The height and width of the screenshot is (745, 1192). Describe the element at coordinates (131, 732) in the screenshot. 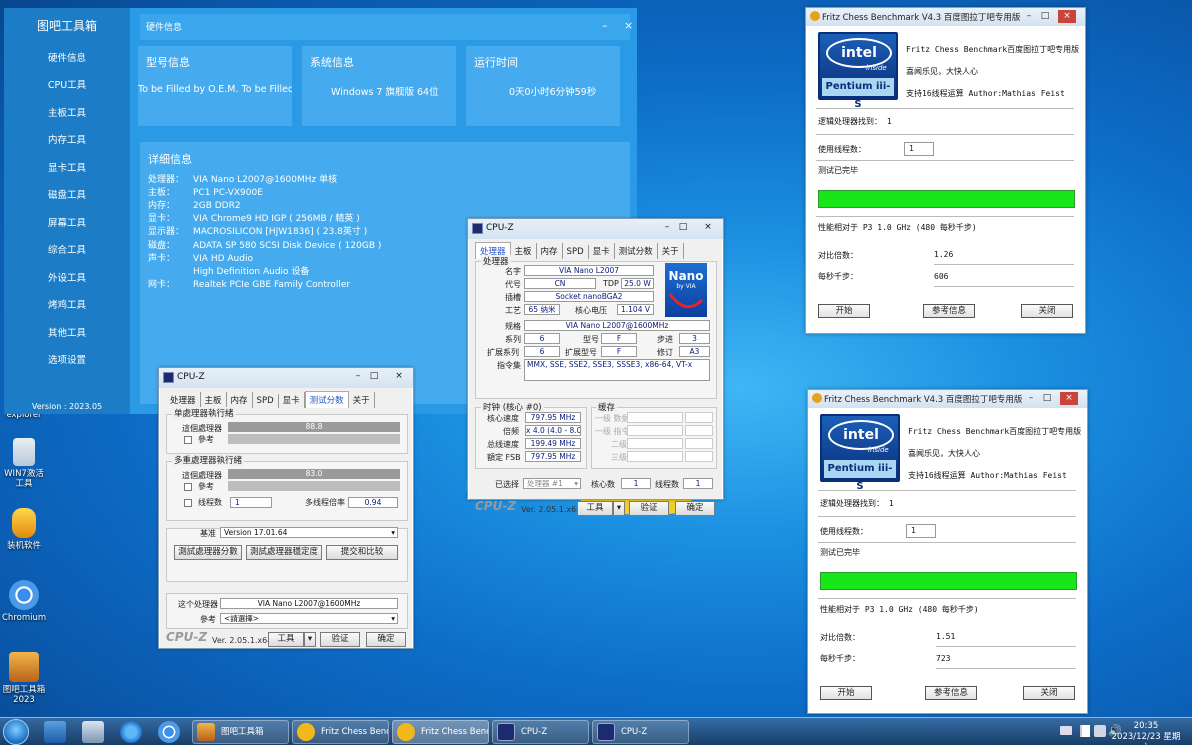

I see `internet-explorer-icon` at that location.